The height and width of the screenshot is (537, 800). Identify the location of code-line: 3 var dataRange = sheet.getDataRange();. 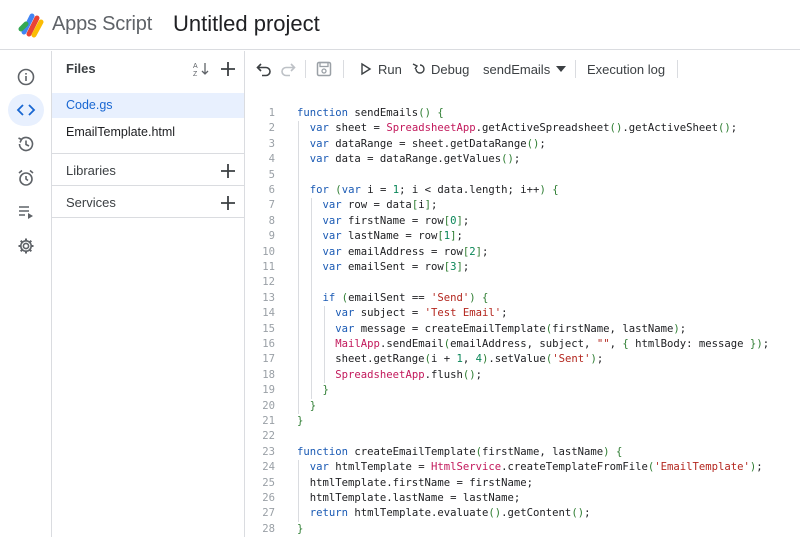
(522, 144).